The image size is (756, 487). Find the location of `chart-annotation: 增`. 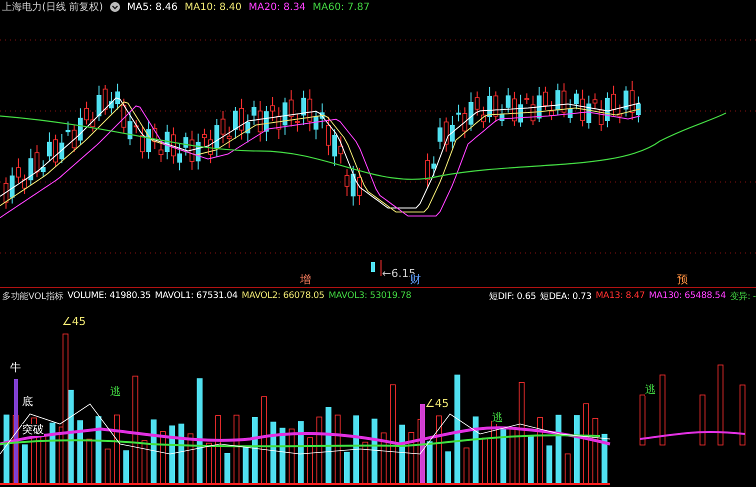

chart-annotation: 增 is located at coordinates (305, 280).